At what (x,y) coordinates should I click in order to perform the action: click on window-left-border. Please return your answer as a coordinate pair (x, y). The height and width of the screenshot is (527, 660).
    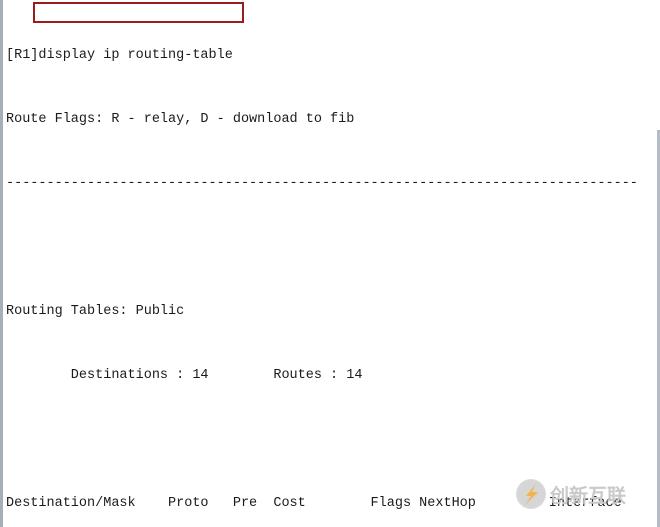
    Looking at the image, I should click on (1, 263).